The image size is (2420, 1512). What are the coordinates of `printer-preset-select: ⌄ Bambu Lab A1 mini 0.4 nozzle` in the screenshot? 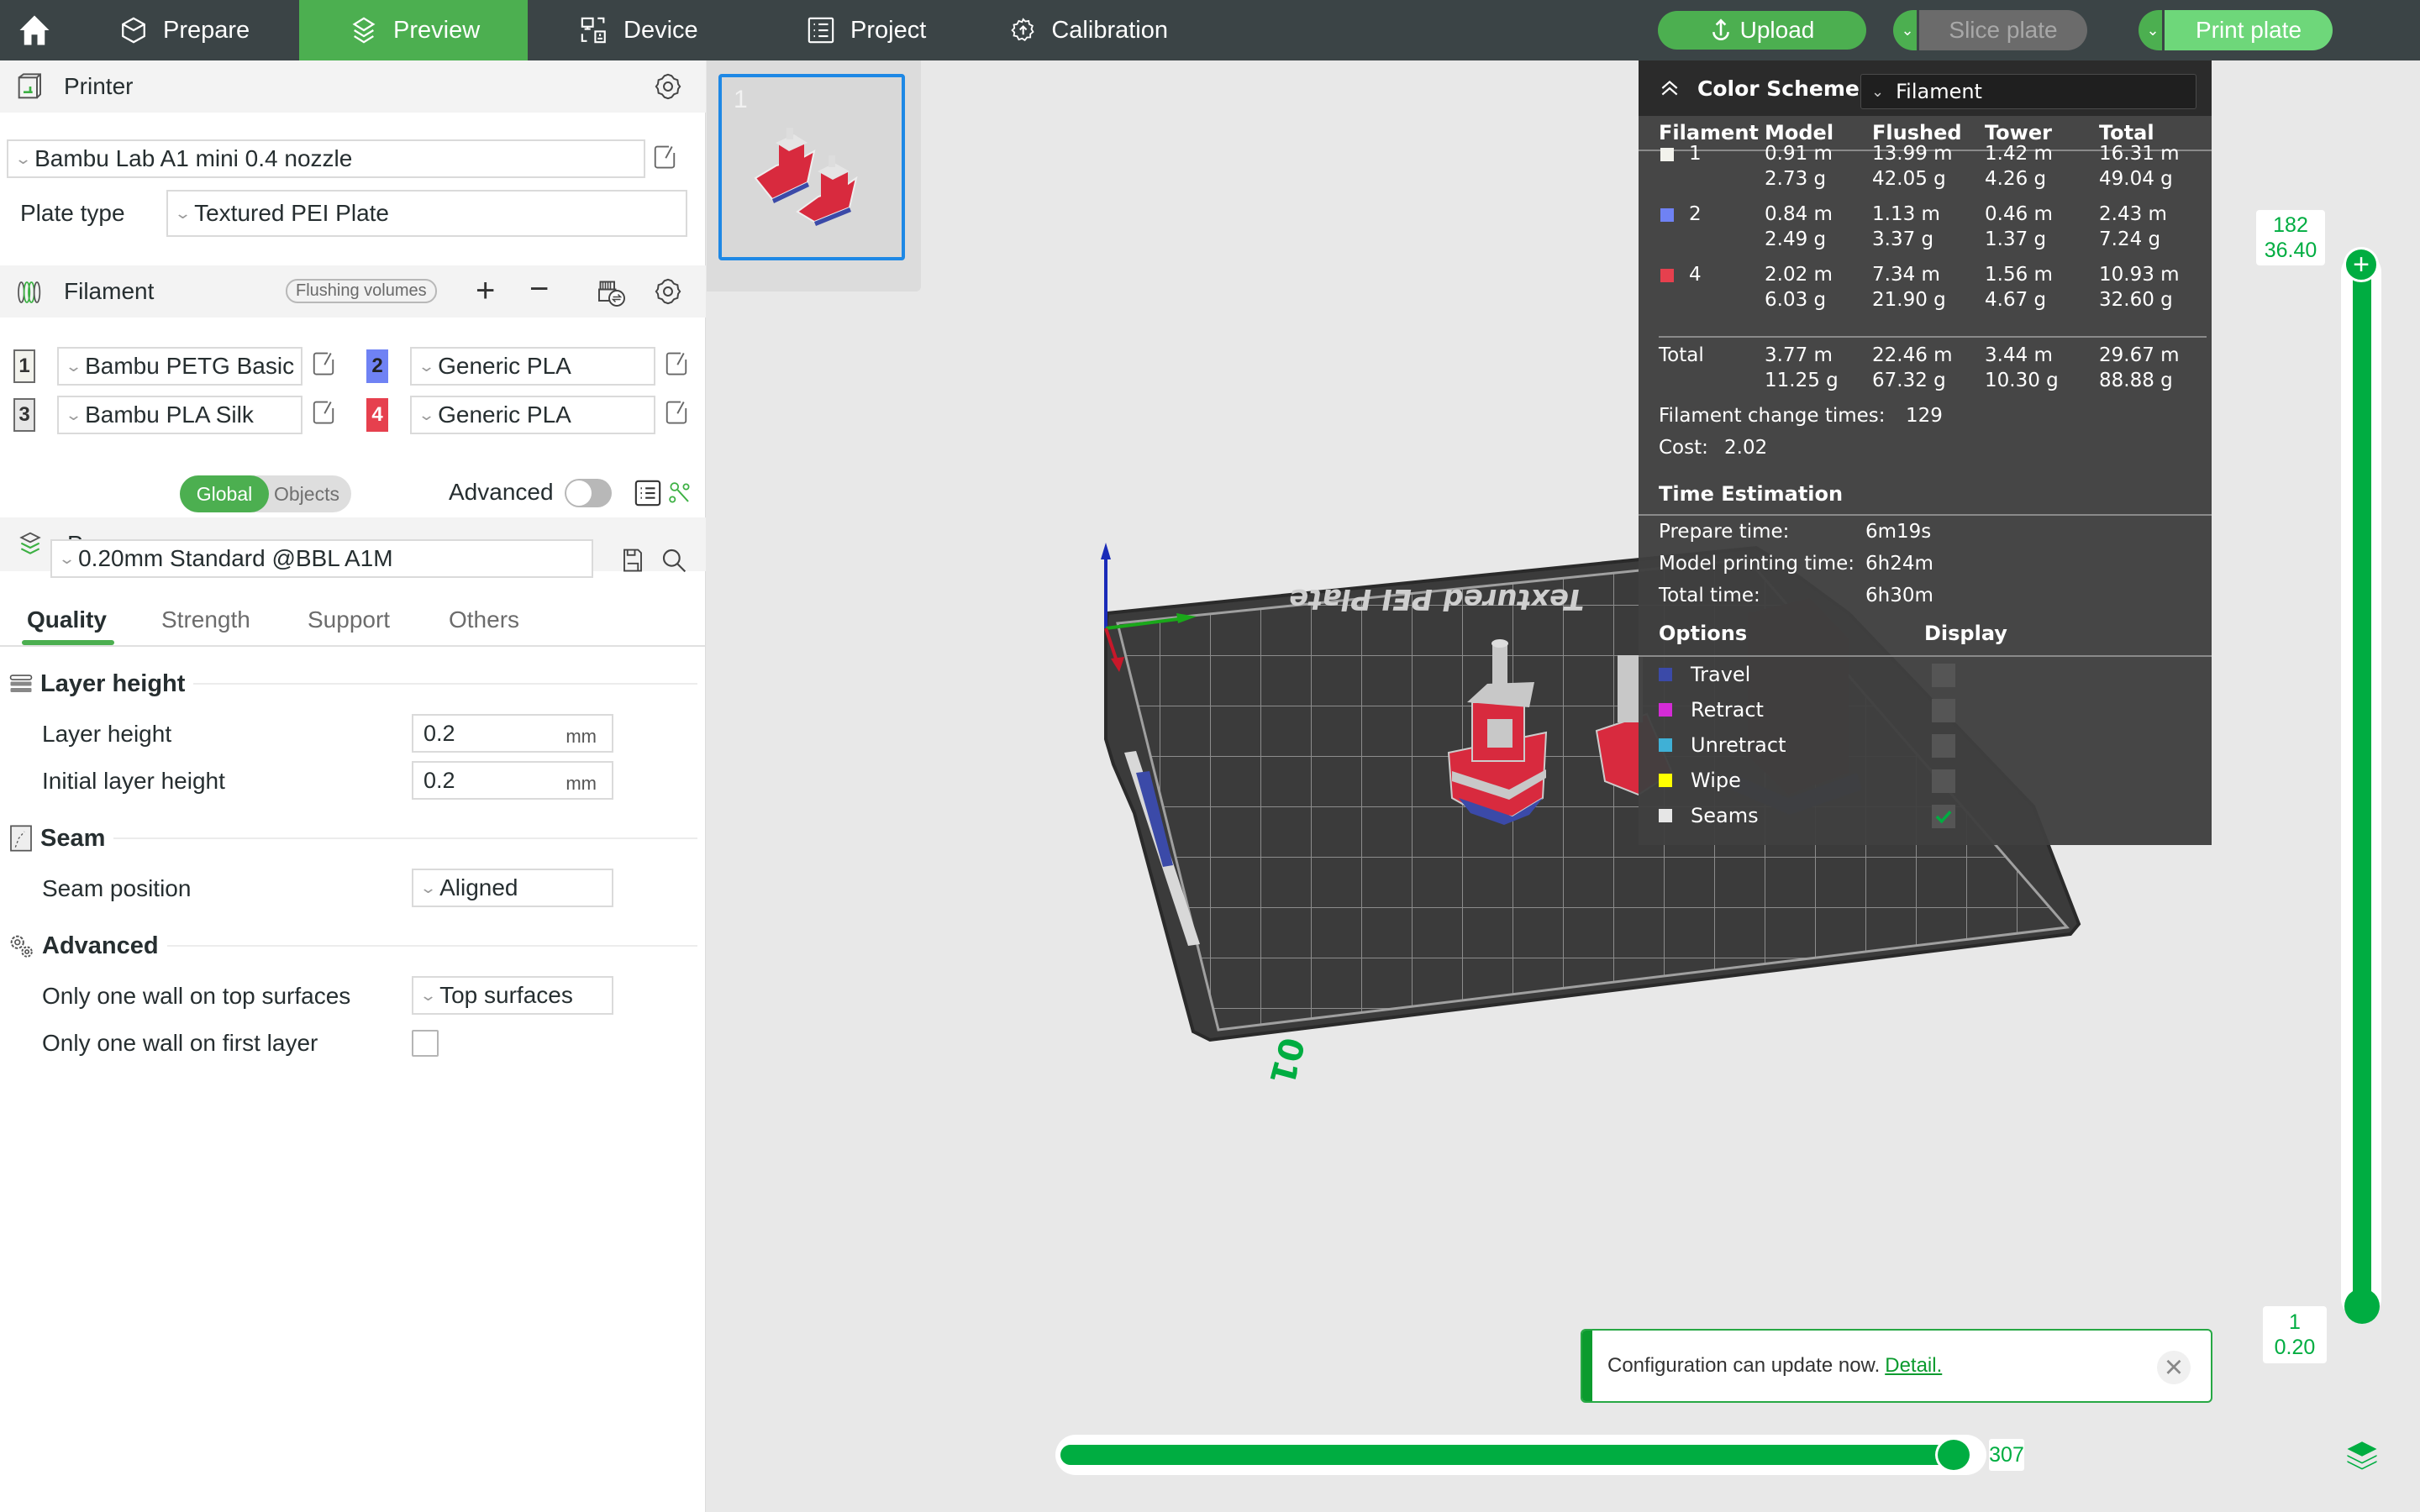 It's located at (326, 158).